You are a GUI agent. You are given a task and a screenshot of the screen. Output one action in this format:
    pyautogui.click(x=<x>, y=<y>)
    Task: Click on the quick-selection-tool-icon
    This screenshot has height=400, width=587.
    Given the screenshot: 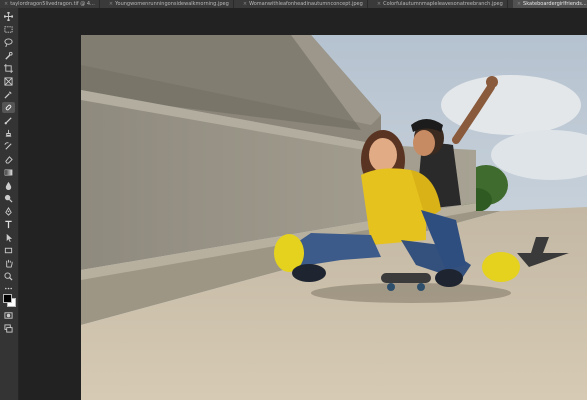 What is the action you would take?
    pyautogui.click(x=9, y=55)
    